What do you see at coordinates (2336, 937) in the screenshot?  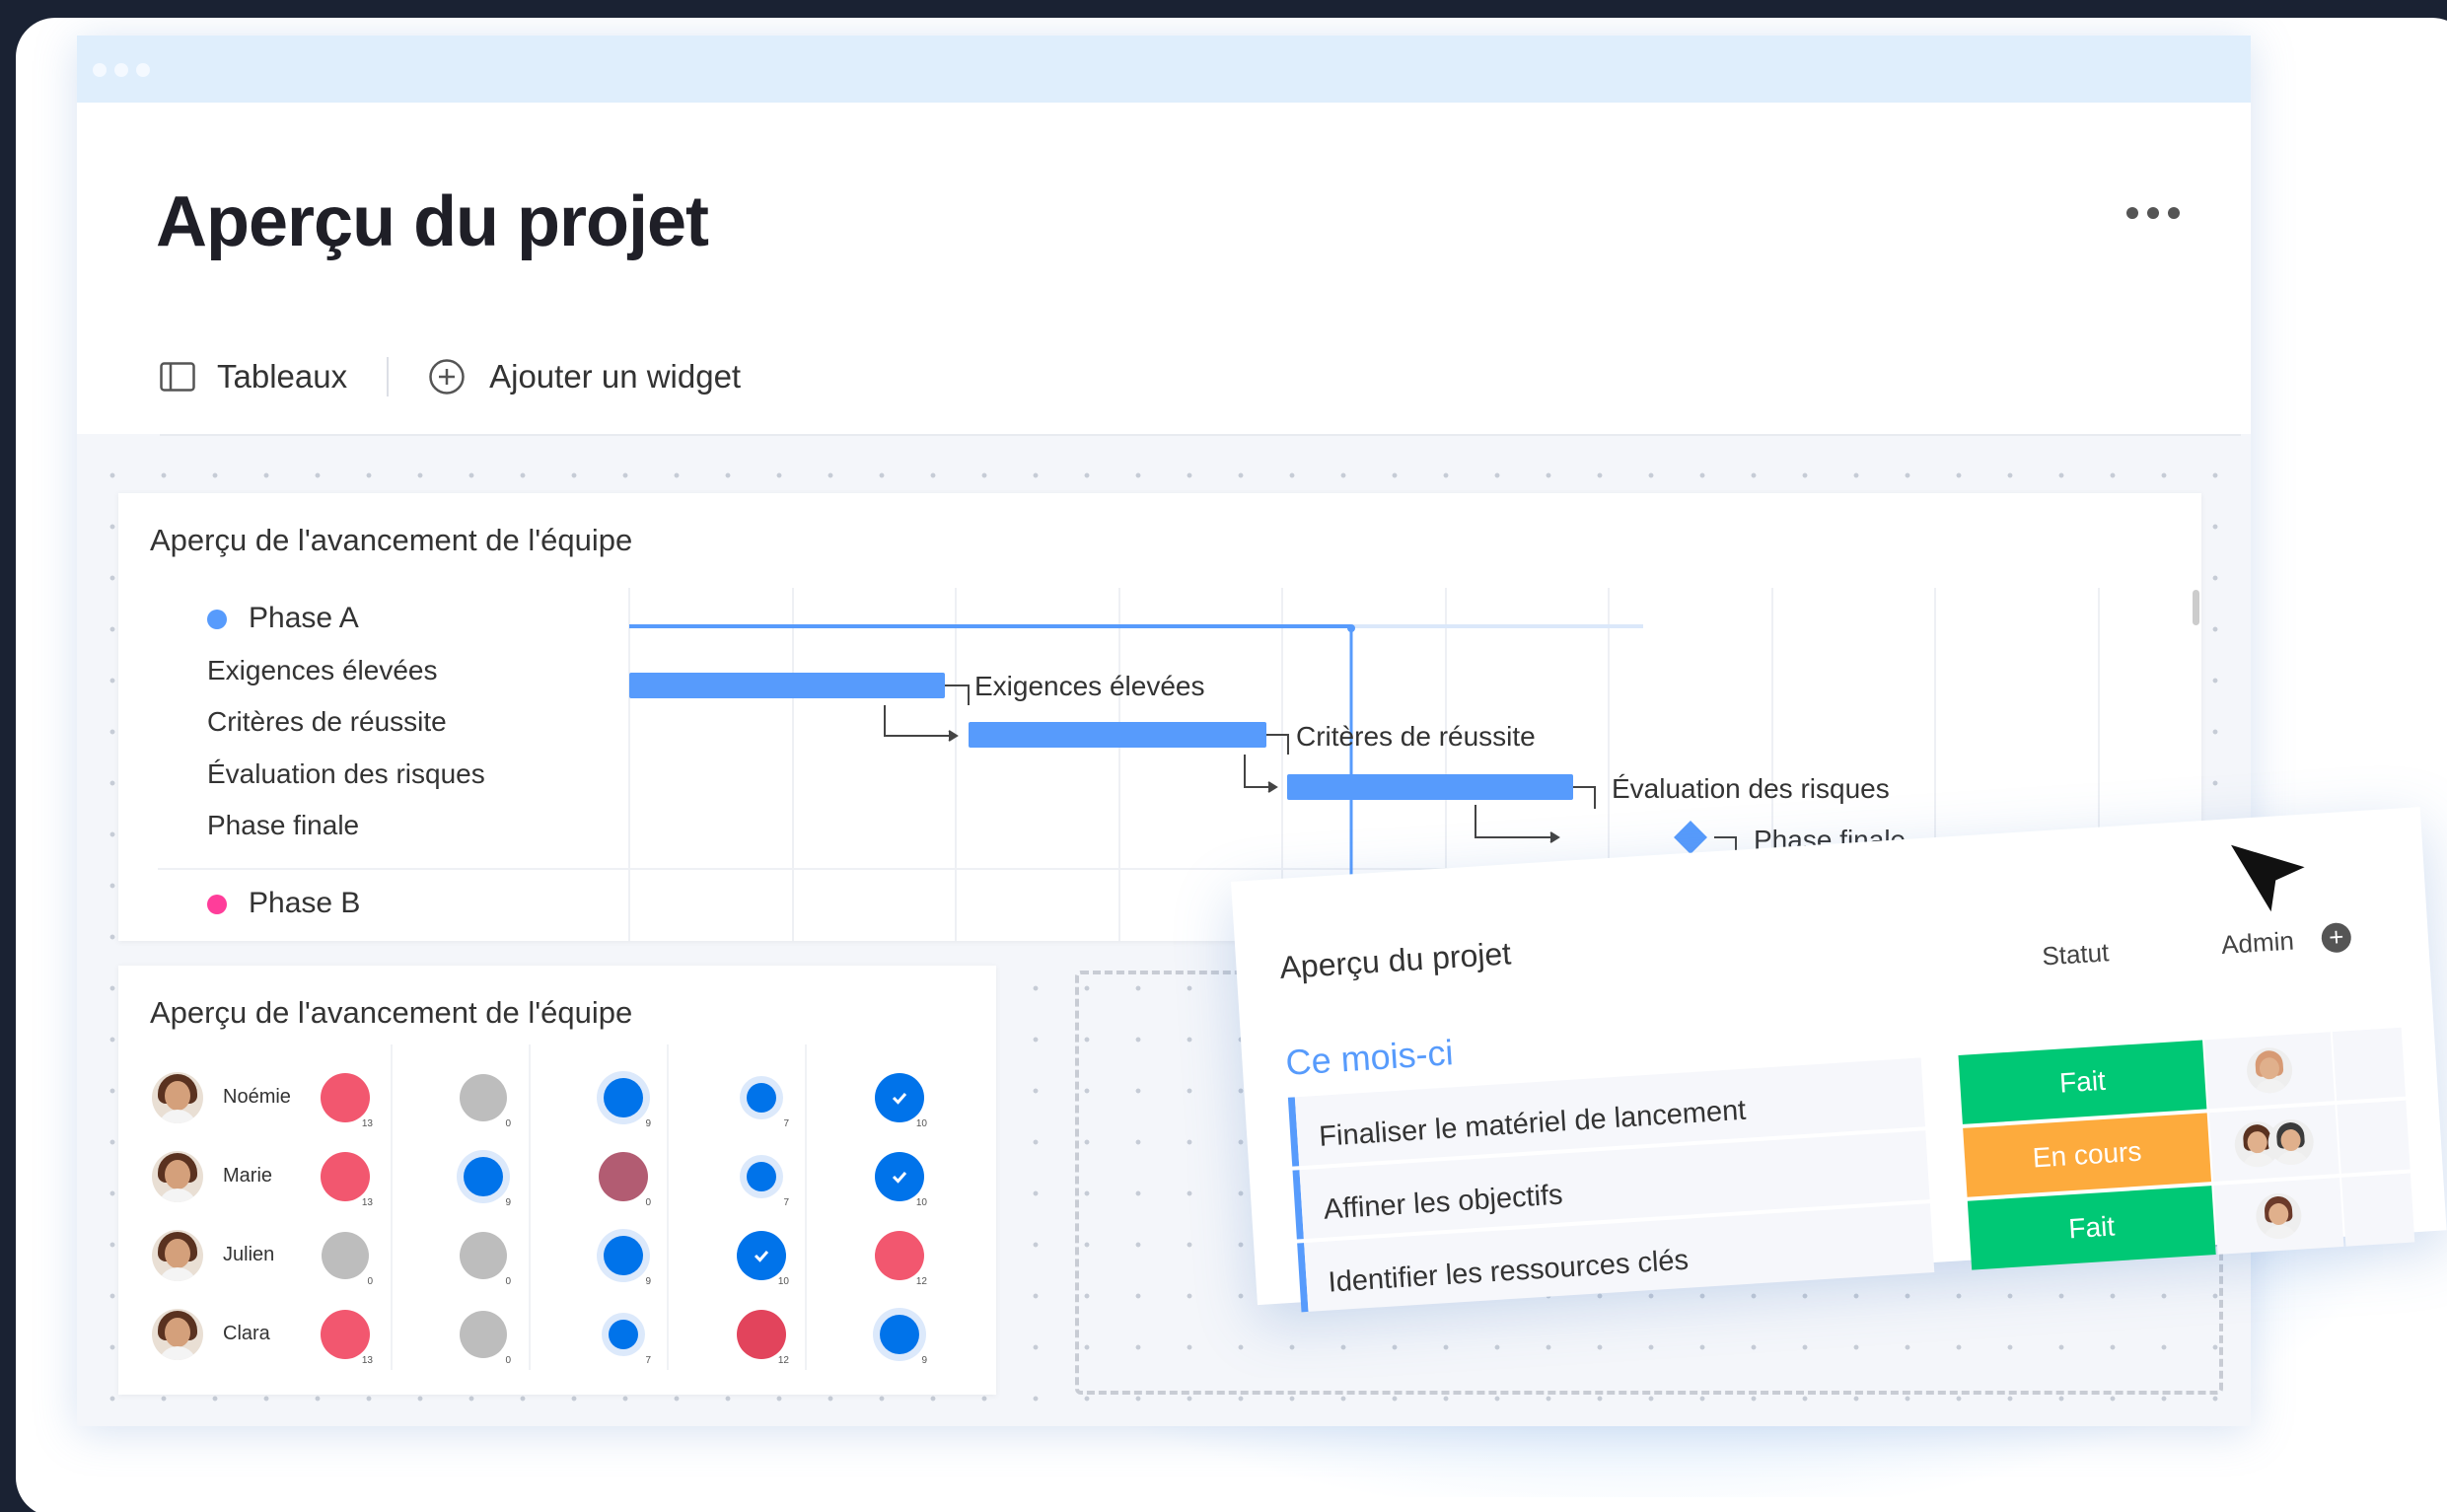 I see `add-column-icon: +` at bounding box center [2336, 937].